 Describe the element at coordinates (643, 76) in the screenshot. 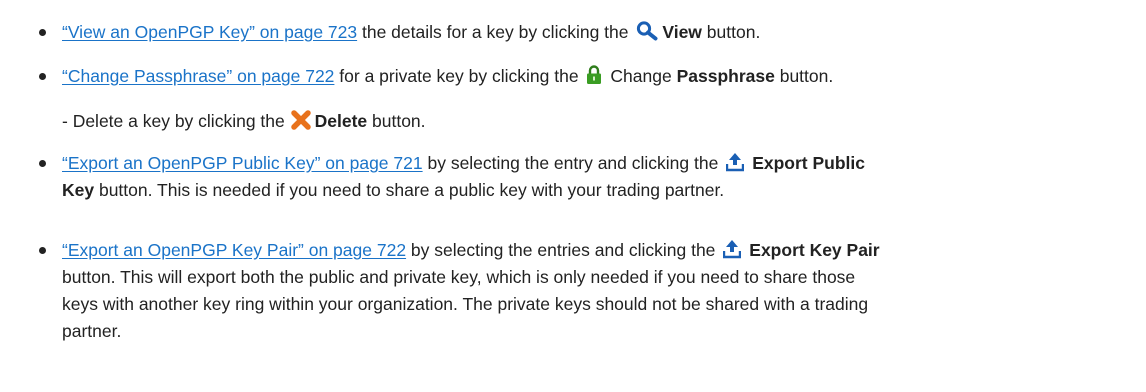

I see `item-text: Change` at that location.